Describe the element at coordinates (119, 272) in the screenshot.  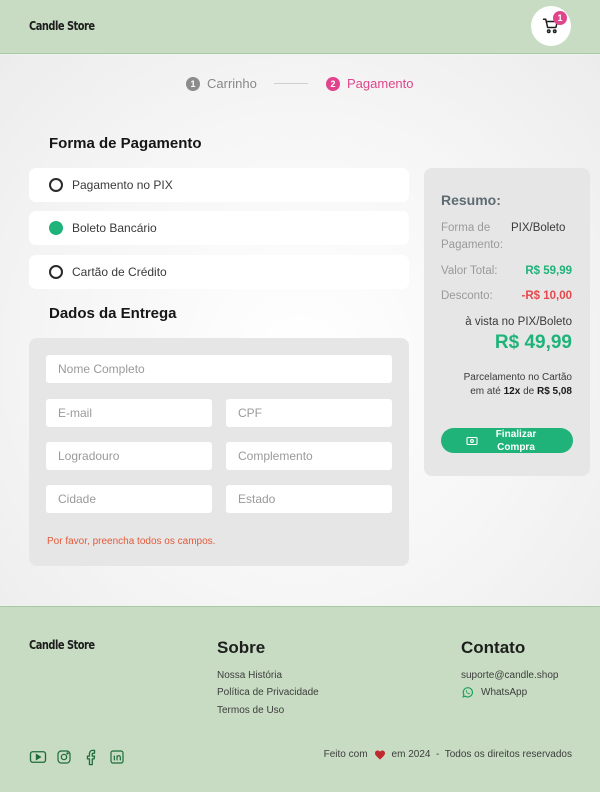
I see `payment-option-label: Cartão de Crédito` at that location.